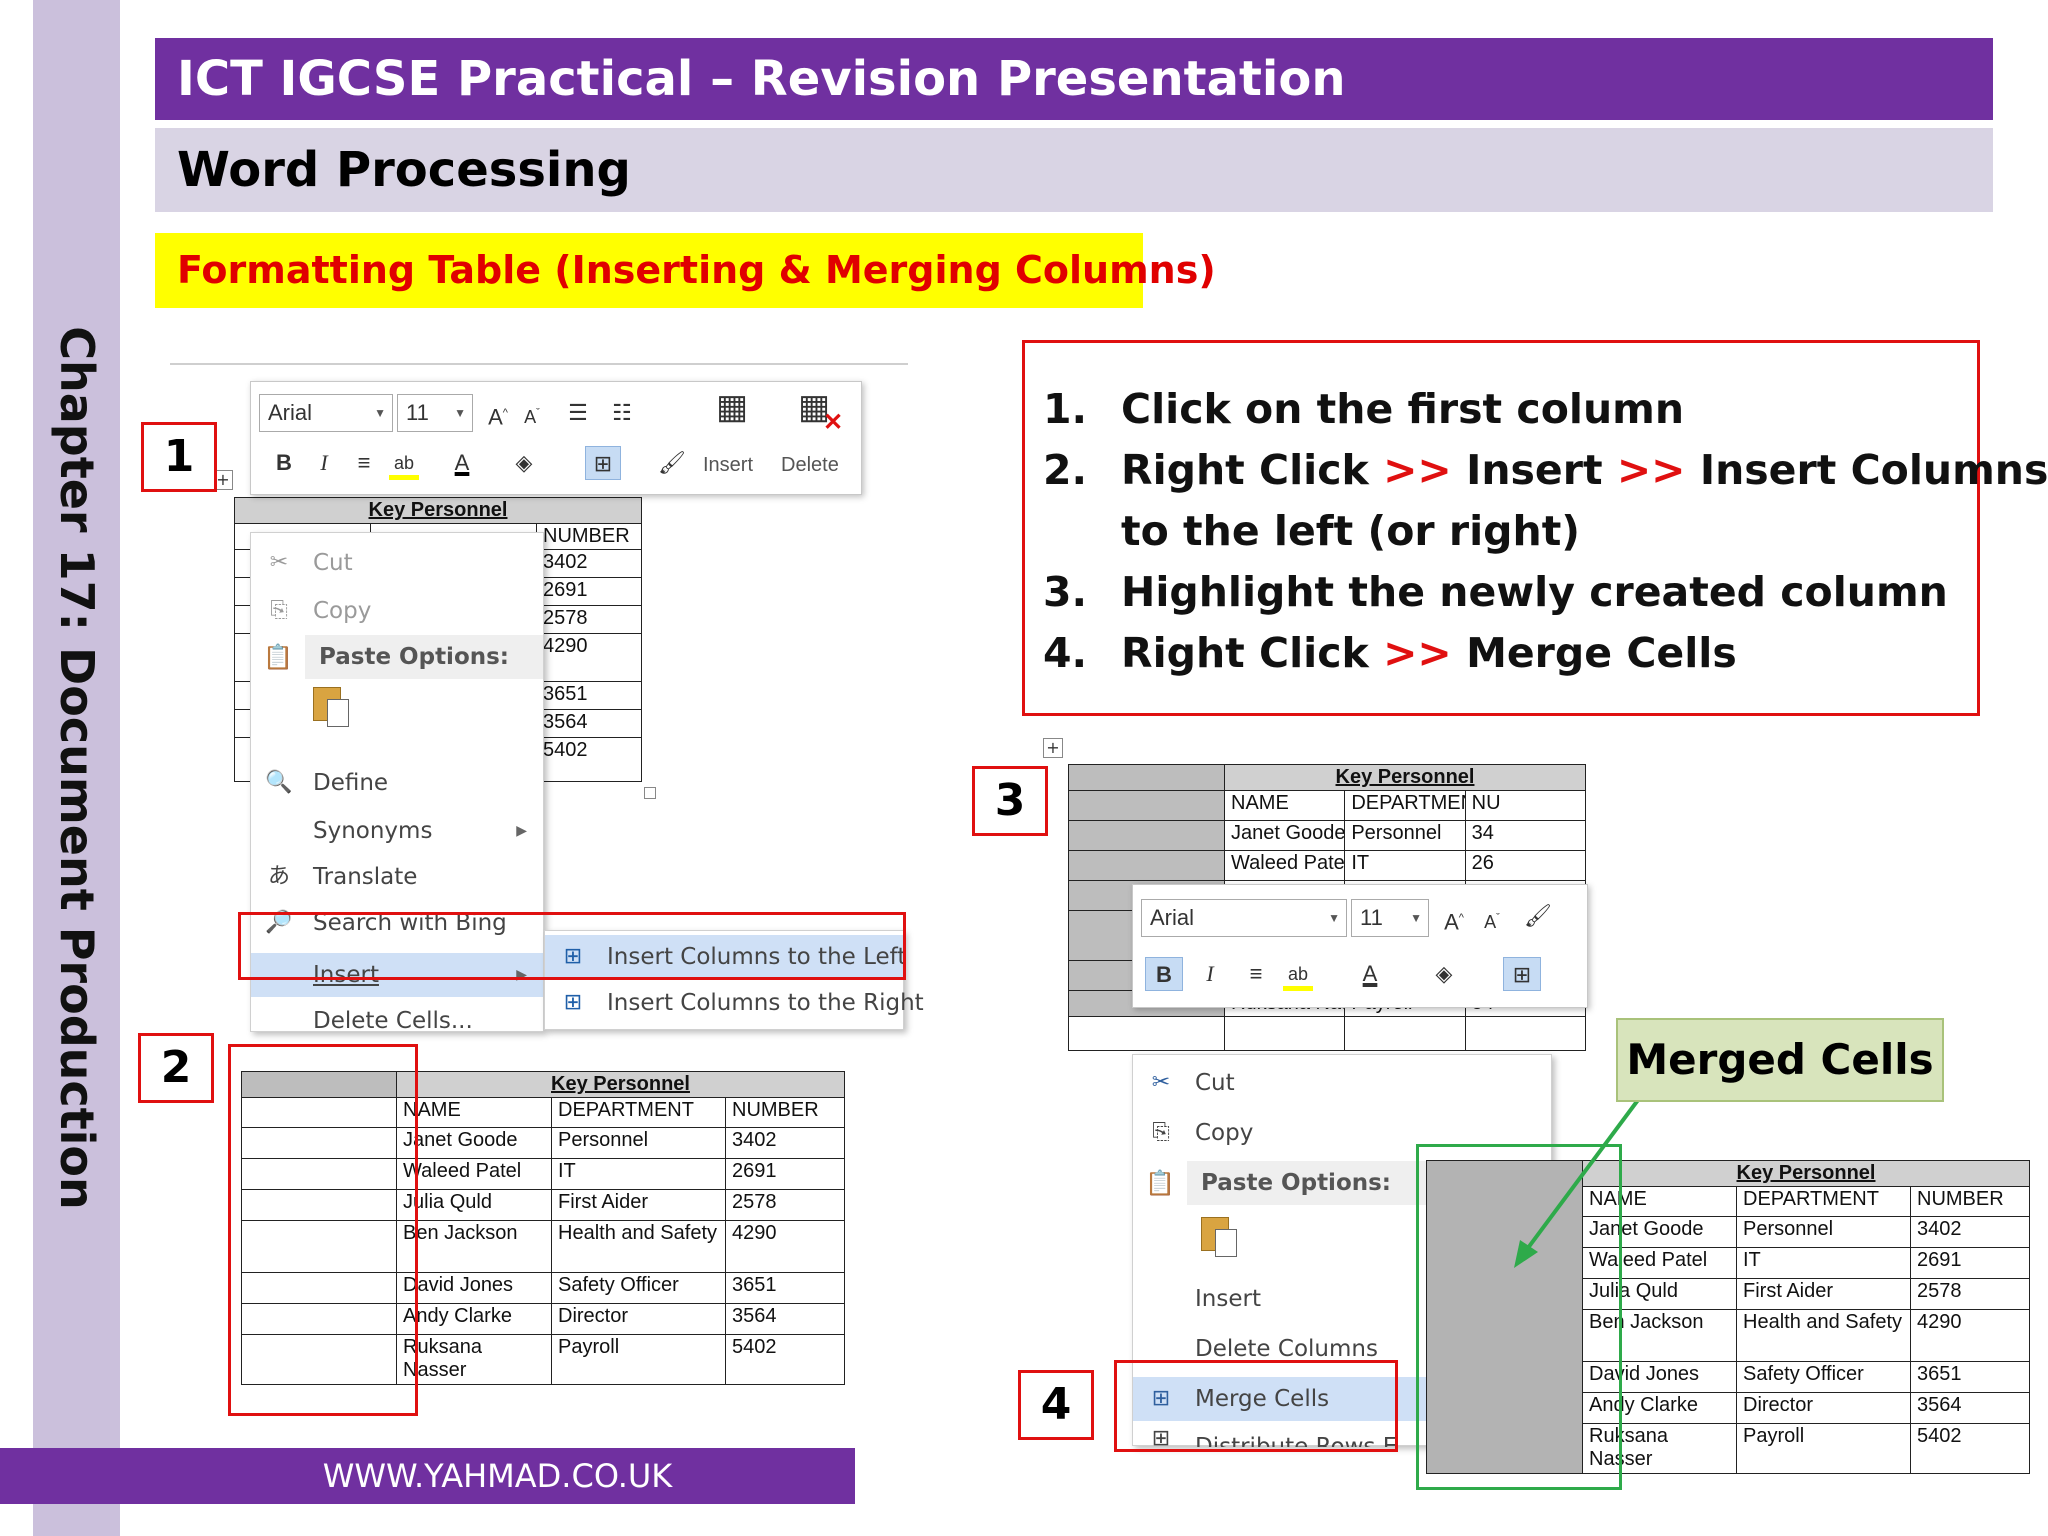  Describe the element at coordinates (474, 1359) in the screenshot. I see `table-cell-name: Ruksana Nasser` at that location.